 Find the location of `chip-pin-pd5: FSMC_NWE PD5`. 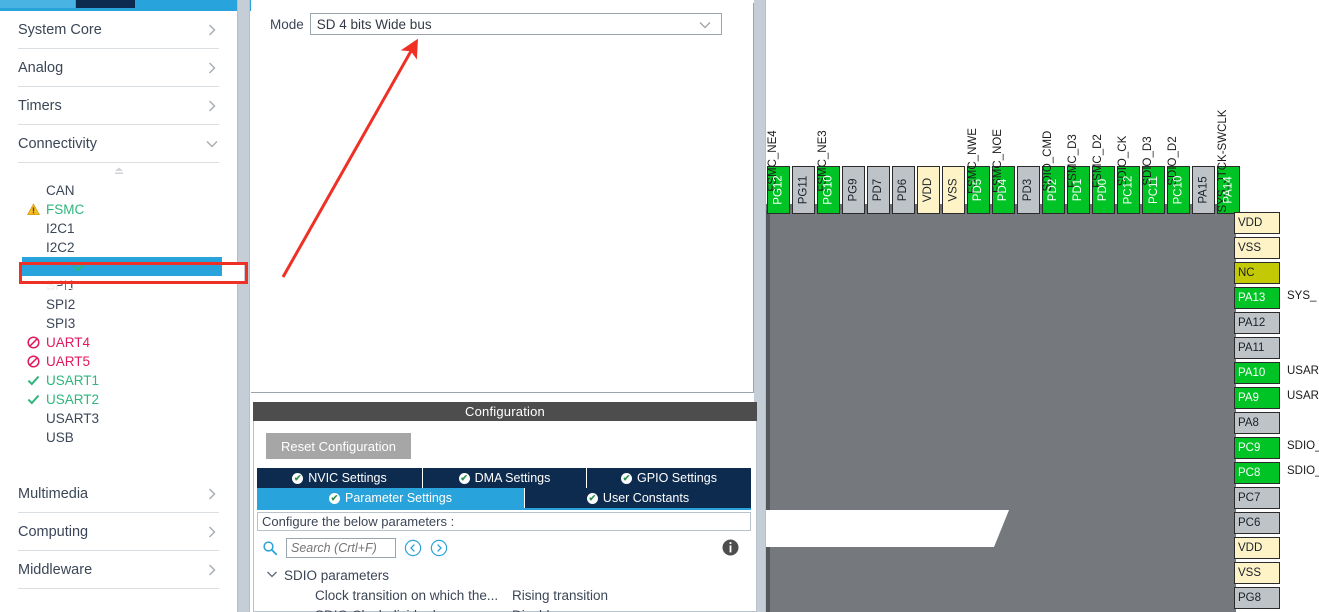

chip-pin-pd5: FSMC_NWE PD5 is located at coordinates (978, 171).